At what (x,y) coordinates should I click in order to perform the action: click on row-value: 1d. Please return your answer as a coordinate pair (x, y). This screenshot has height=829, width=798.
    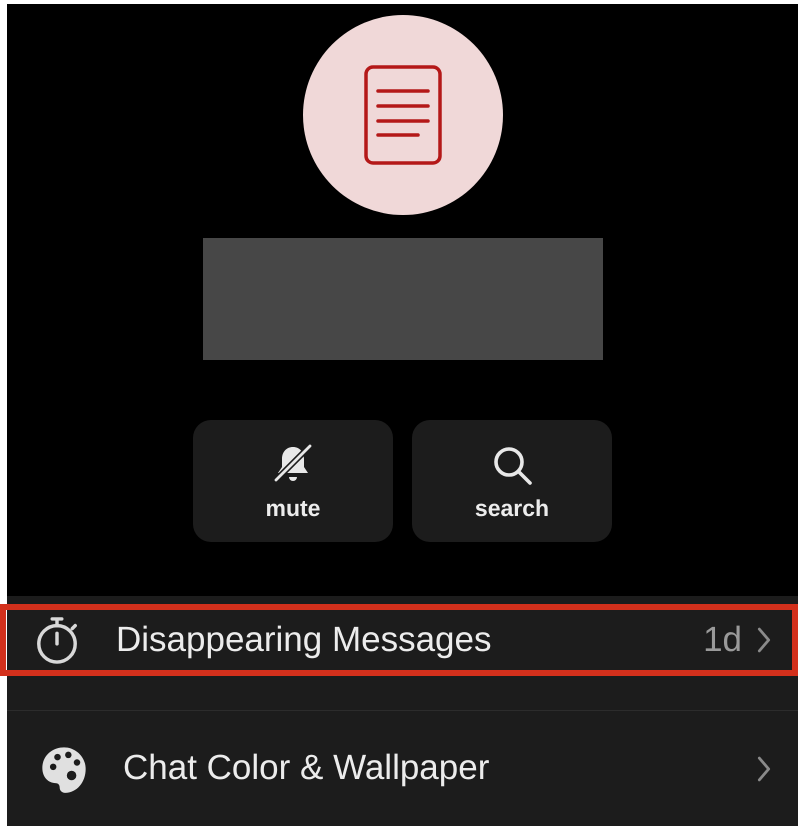
    Looking at the image, I should click on (722, 639).